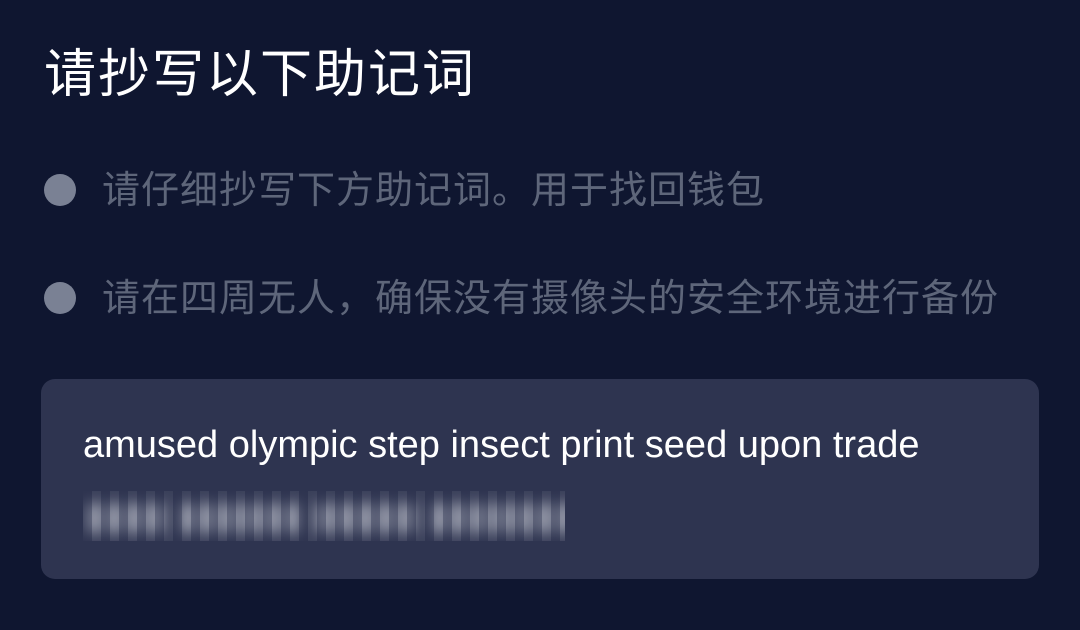  Describe the element at coordinates (260, 75) in the screenshot. I see `page-title: 请抄写以下助记词` at that location.